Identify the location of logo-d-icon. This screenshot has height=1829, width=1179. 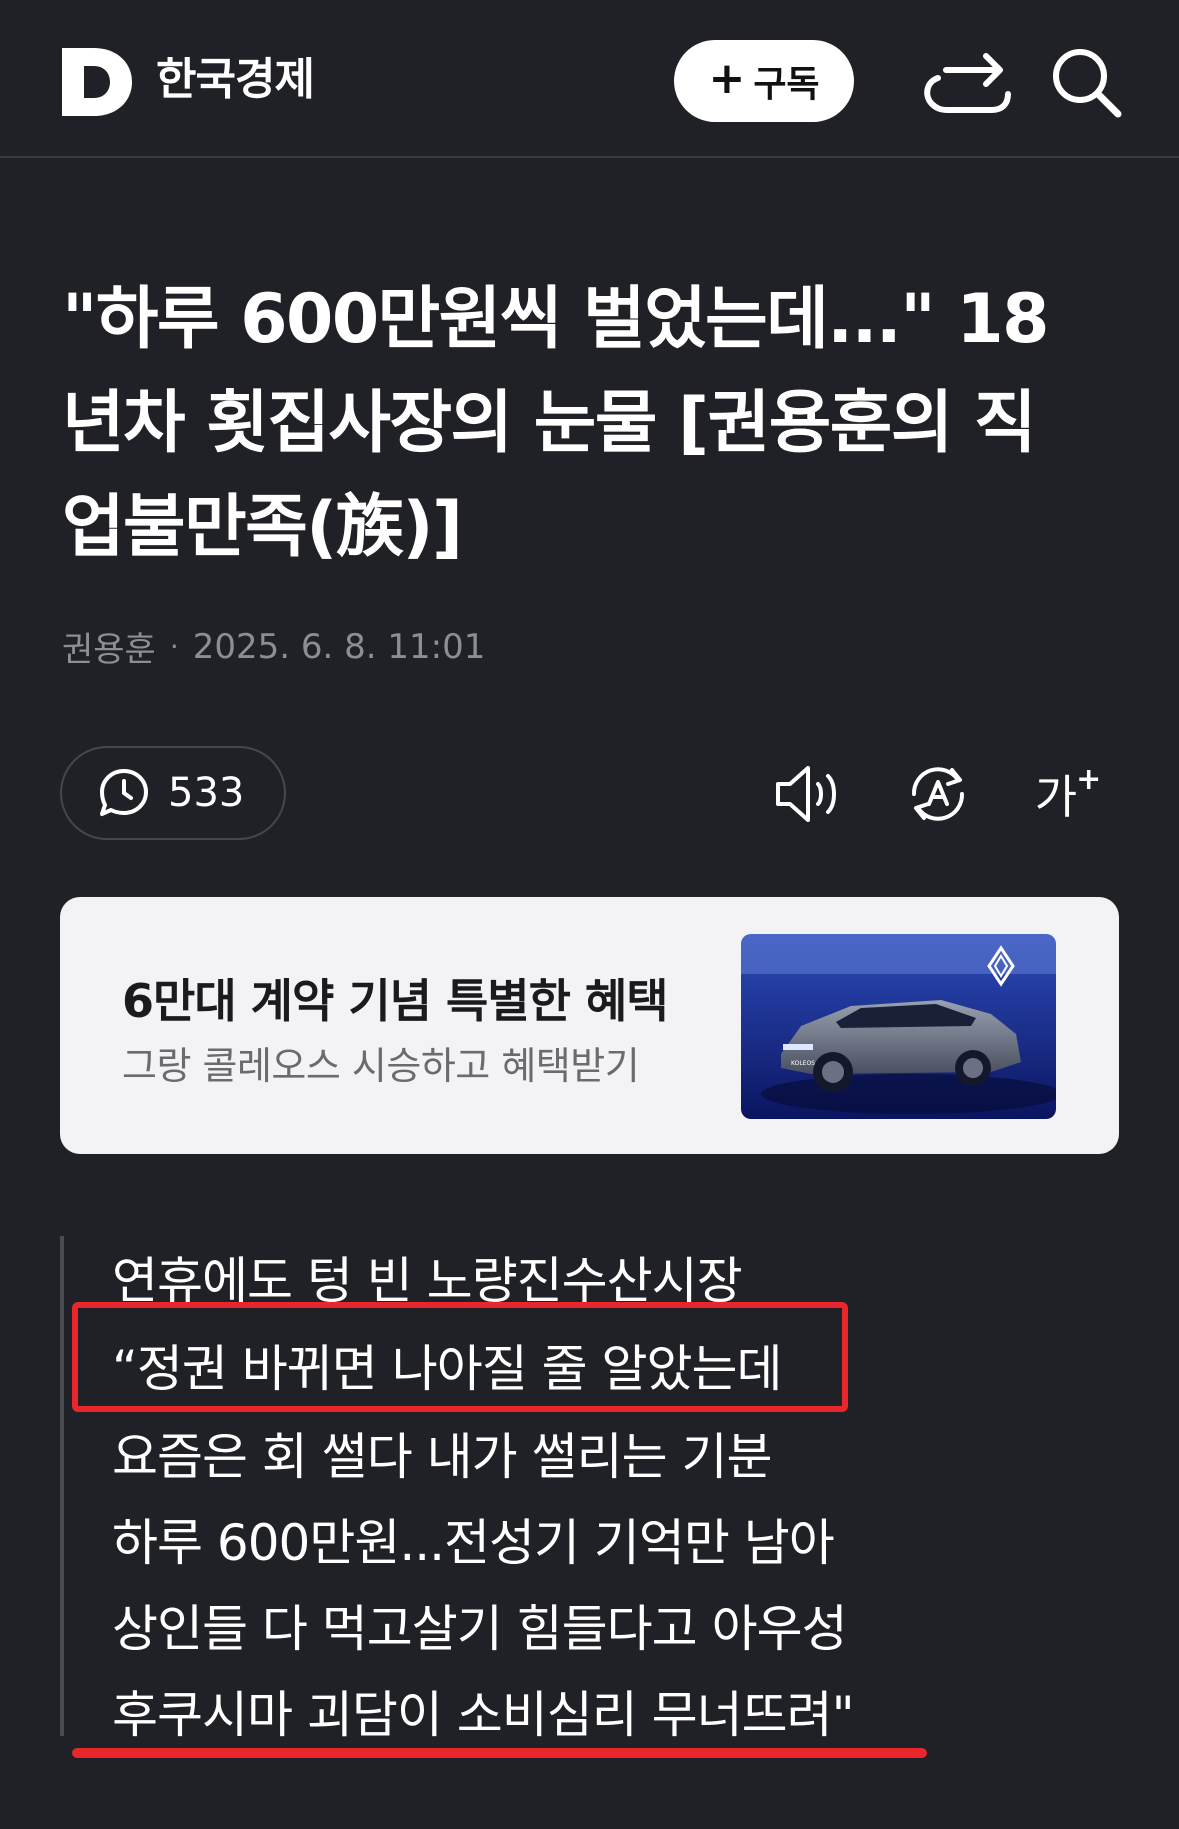
(97, 82).